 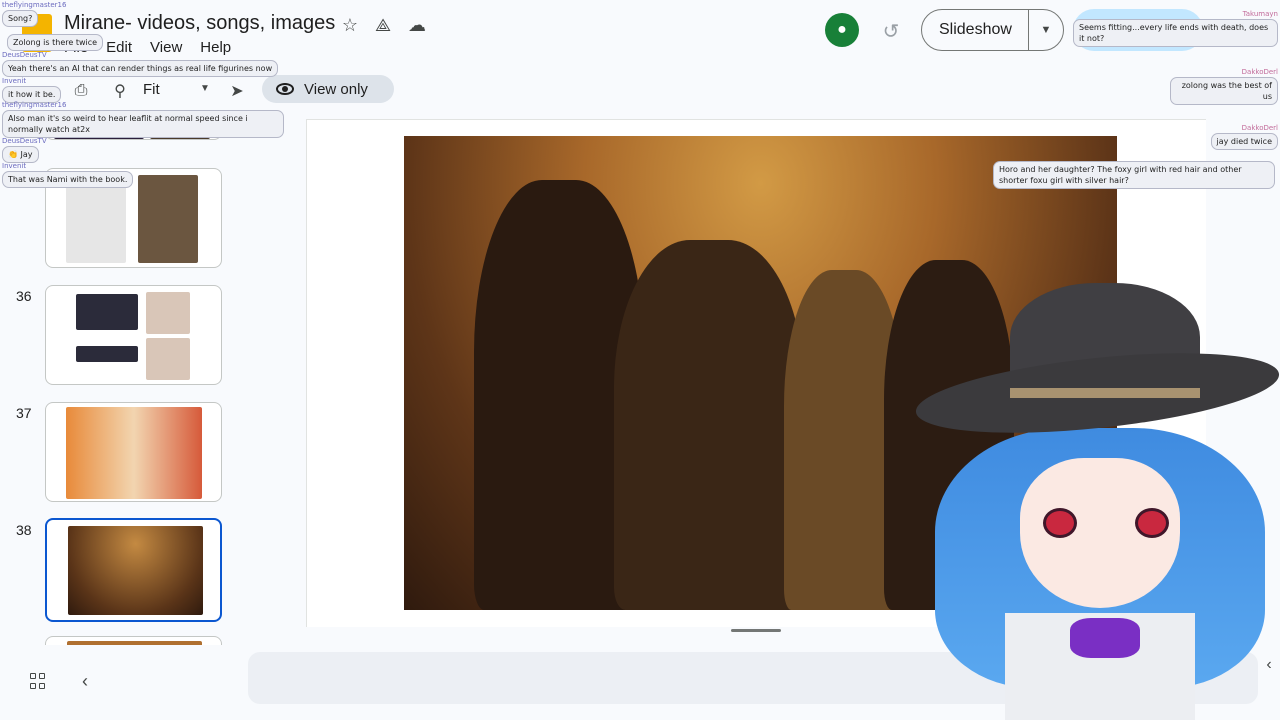 I want to click on slide-number: 36, so click(x=24, y=296).